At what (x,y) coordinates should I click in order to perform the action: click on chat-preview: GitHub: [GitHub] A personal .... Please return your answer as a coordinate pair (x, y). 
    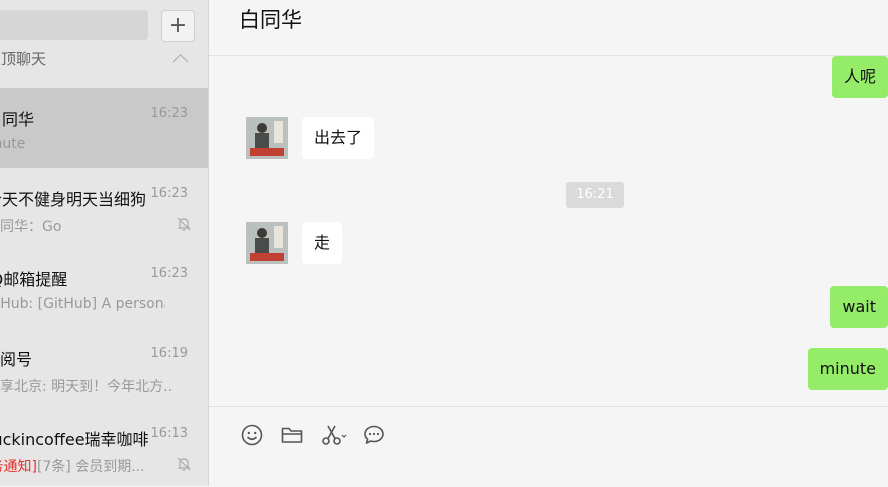
    Looking at the image, I should click on (82, 304).